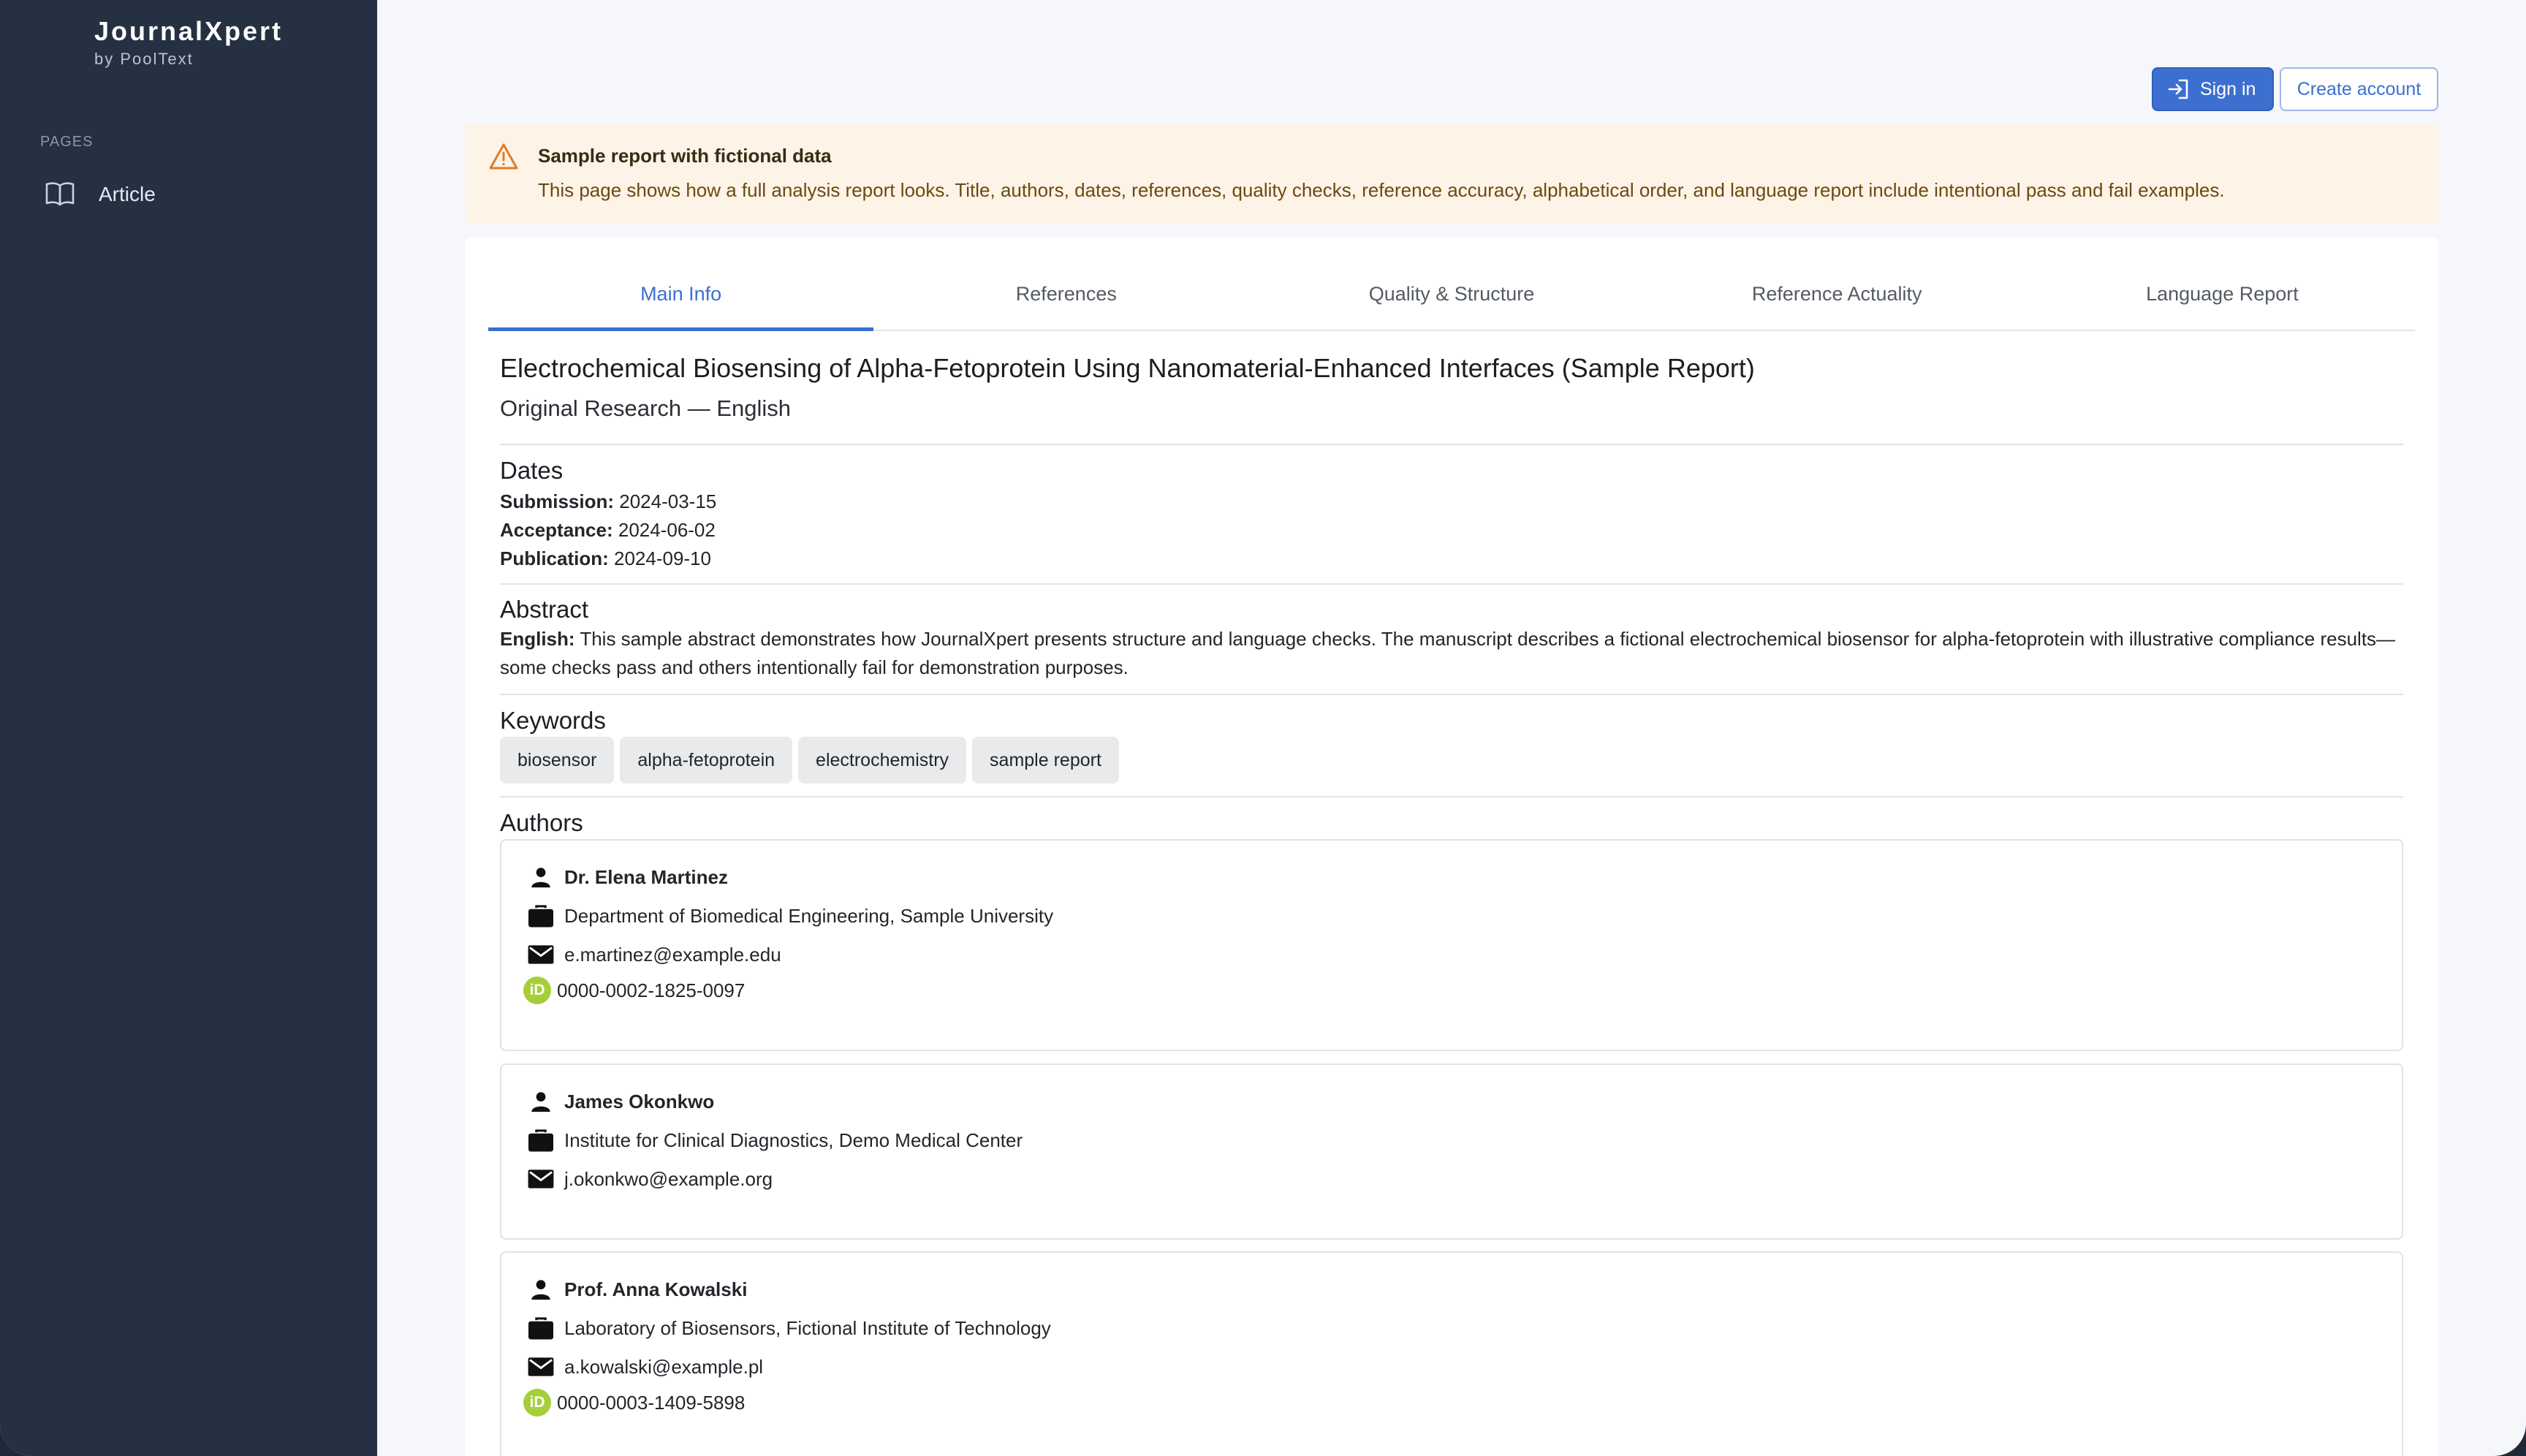  What do you see at coordinates (60, 194) in the screenshot?
I see `book-open-icon` at bounding box center [60, 194].